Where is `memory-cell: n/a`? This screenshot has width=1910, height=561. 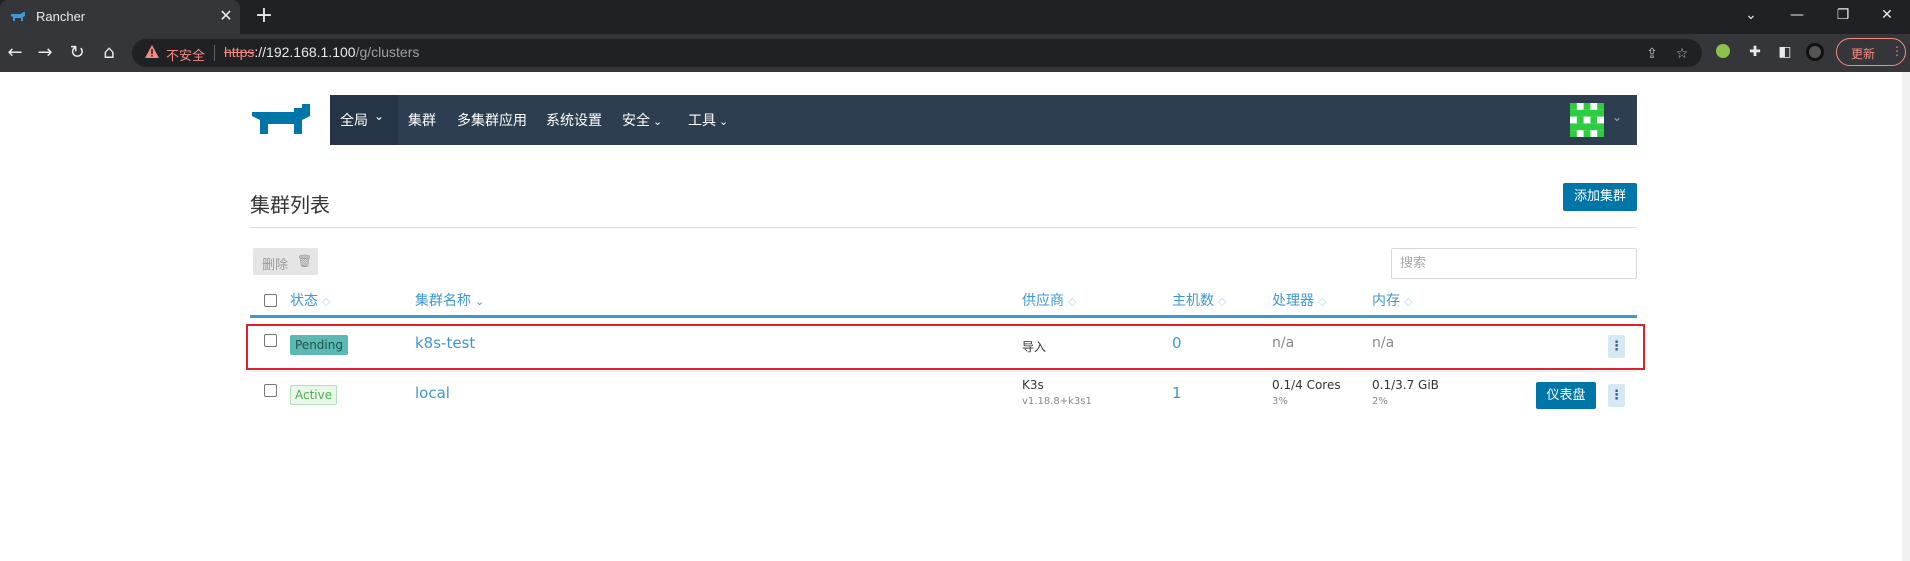 memory-cell: n/a is located at coordinates (1383, 343).